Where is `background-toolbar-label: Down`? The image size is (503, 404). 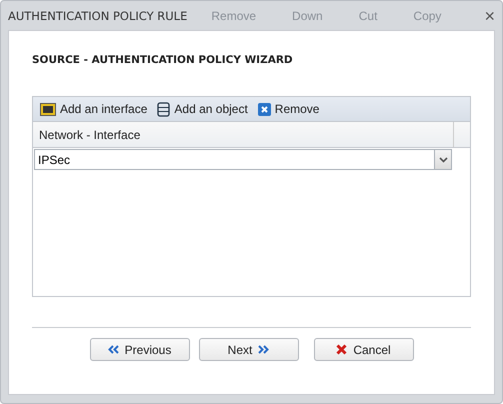
background-toolbar-label: Down is located at coordinates (307, 15).